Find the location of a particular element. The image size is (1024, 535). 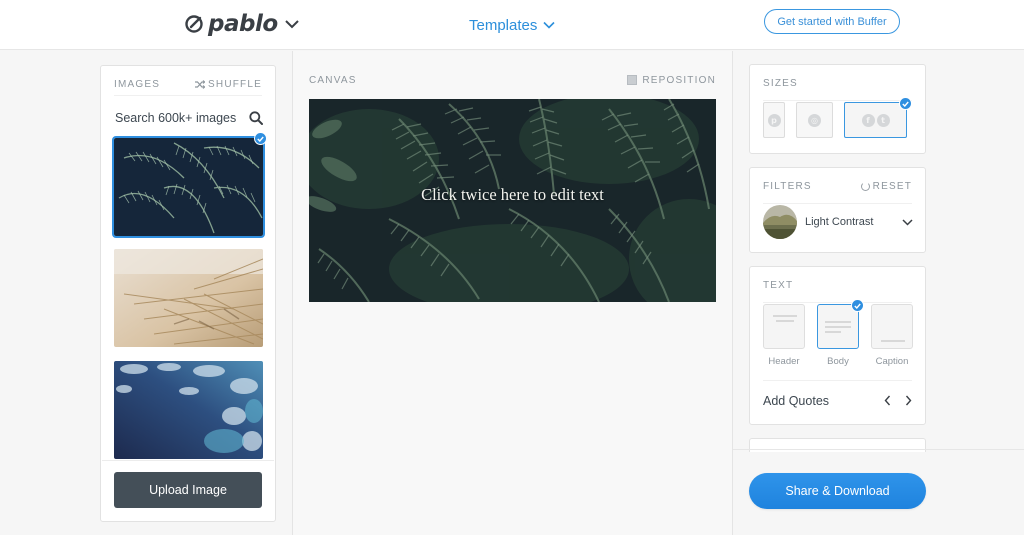

filter-dropdown: Light Contrast is located at coordinates (838, 222).